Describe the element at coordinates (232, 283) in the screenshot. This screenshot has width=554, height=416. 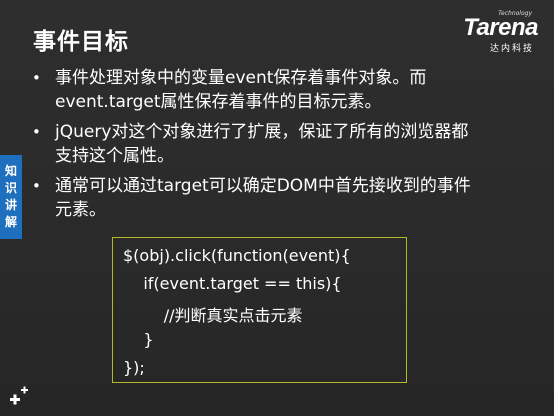
I see `code-line: if(event.target == this){` at that location.